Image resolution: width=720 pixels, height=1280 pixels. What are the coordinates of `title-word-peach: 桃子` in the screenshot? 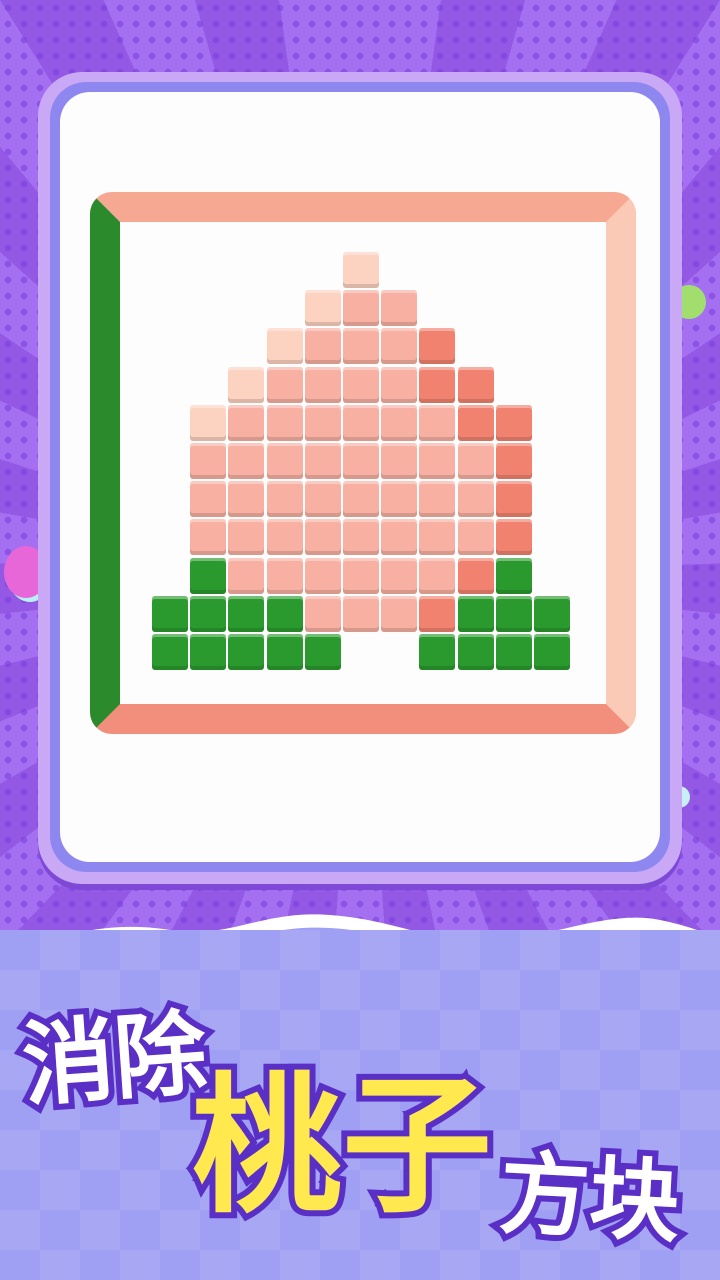 It's located at (342, 1147).